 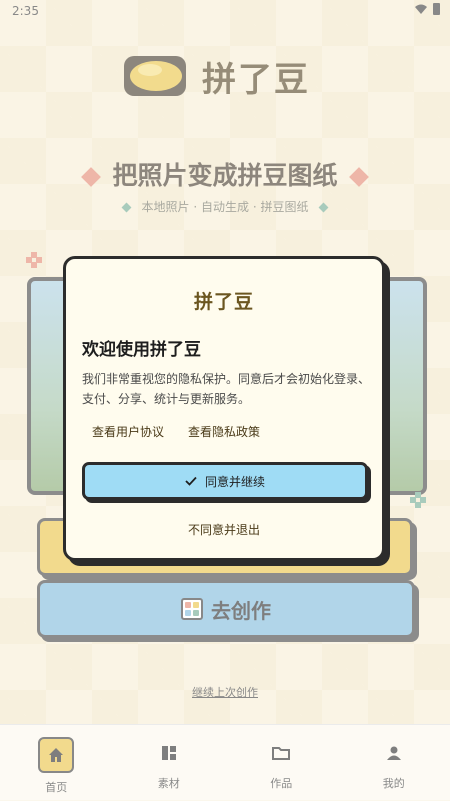 I want to click on privacy-policy-link: 查看隐私政策, so click(x=224, y=431).